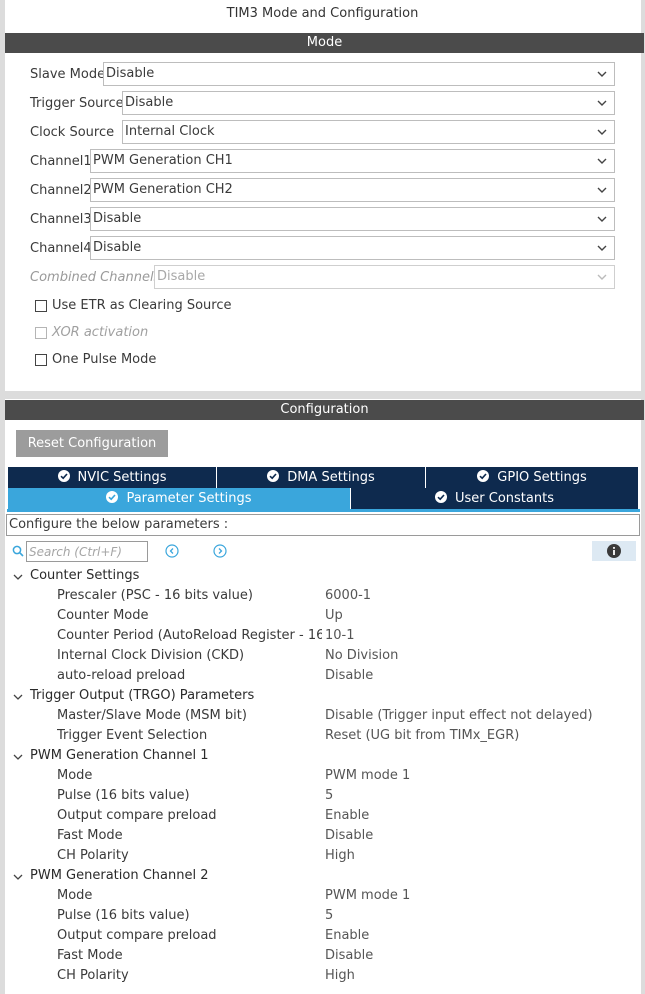  Describe the element at coordinates (152, 715) in the screenshot. I see `param-name: Master/Slave Mode (MSM bit)` at that location.